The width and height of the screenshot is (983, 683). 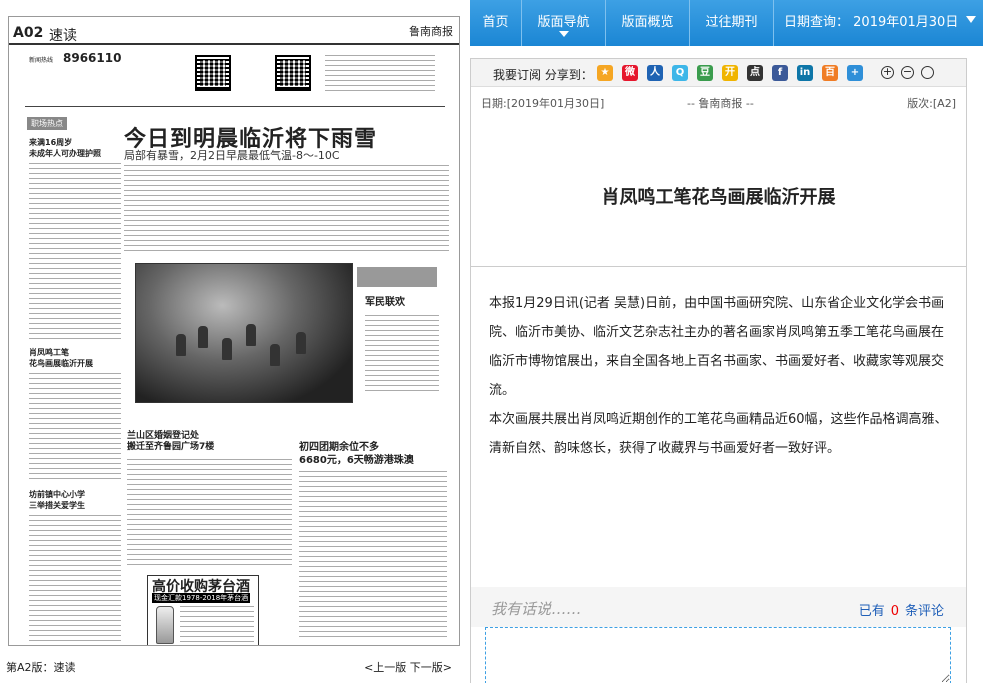 I want to click on hotline-label: 新闻热线, so click(x=41, y=60).